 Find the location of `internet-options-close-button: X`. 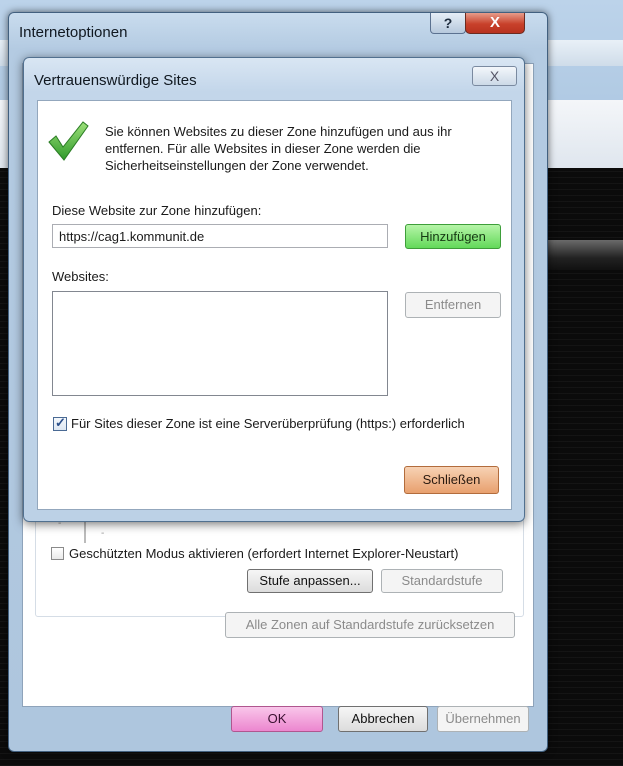

internet-options-close-button: X is located at coordinates (495, 23).